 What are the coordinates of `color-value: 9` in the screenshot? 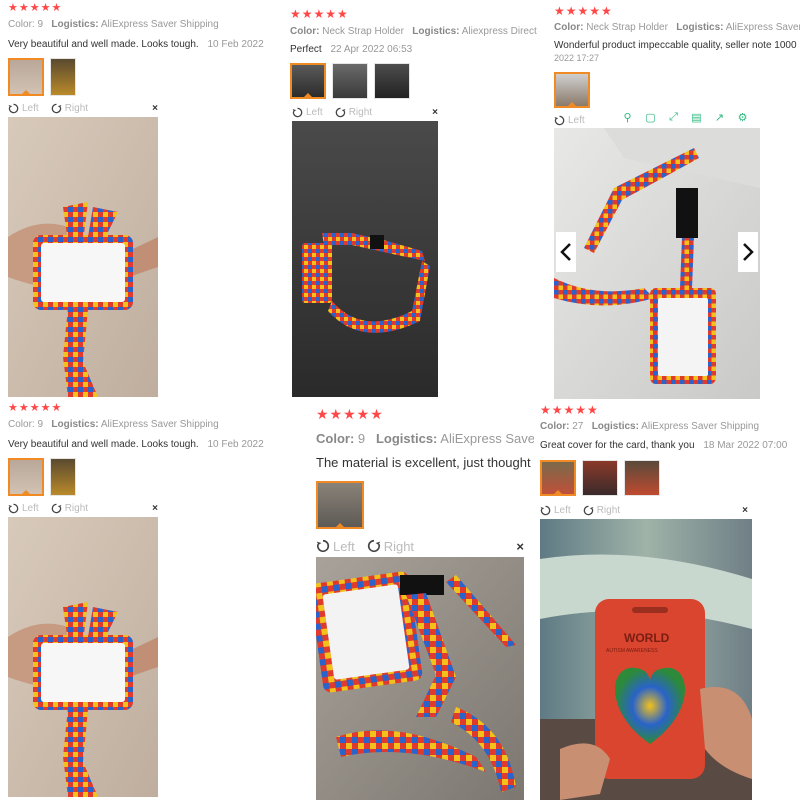 It's located at (361, 438).